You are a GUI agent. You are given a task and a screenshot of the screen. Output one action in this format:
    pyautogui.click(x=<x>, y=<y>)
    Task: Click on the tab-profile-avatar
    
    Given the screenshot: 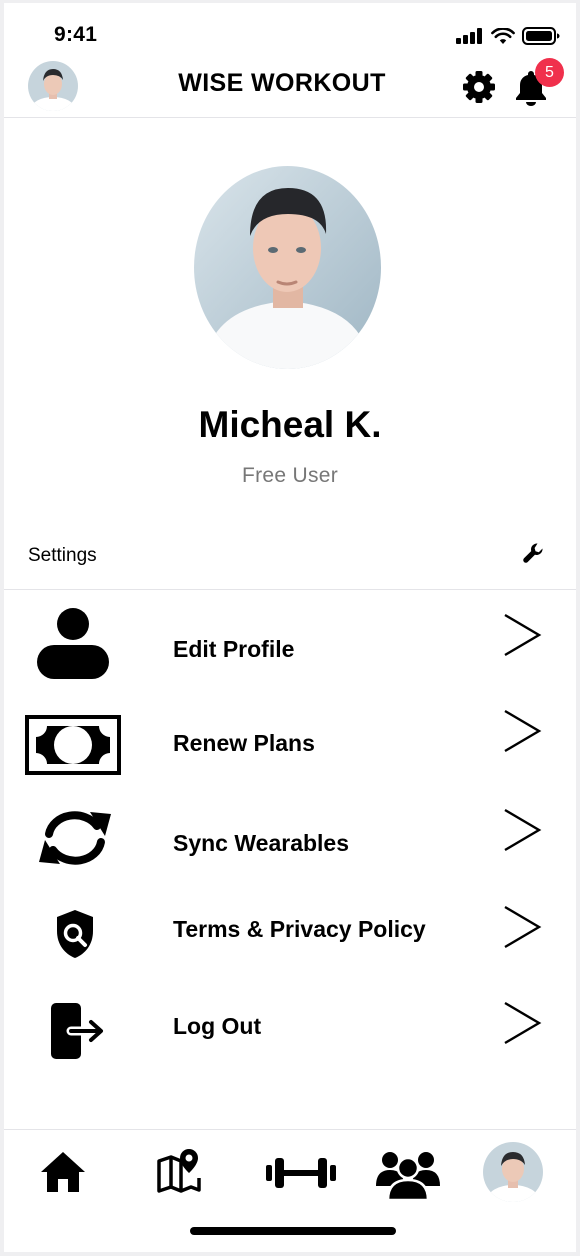 What is the action you would take?
    pyautogui.click(x=513, y=1172)
    